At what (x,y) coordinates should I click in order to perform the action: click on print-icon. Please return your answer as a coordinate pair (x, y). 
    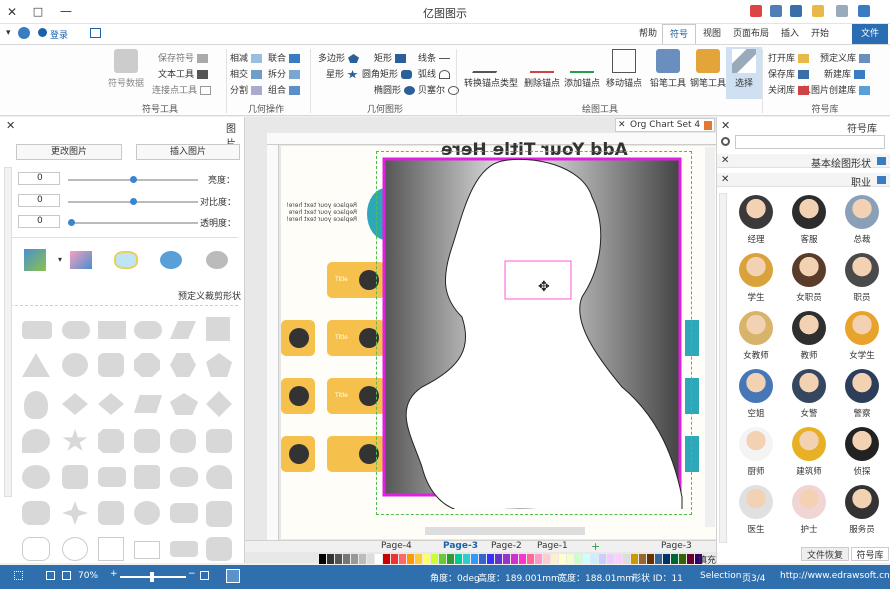
    Looking at the image, I should click on (776, 11).